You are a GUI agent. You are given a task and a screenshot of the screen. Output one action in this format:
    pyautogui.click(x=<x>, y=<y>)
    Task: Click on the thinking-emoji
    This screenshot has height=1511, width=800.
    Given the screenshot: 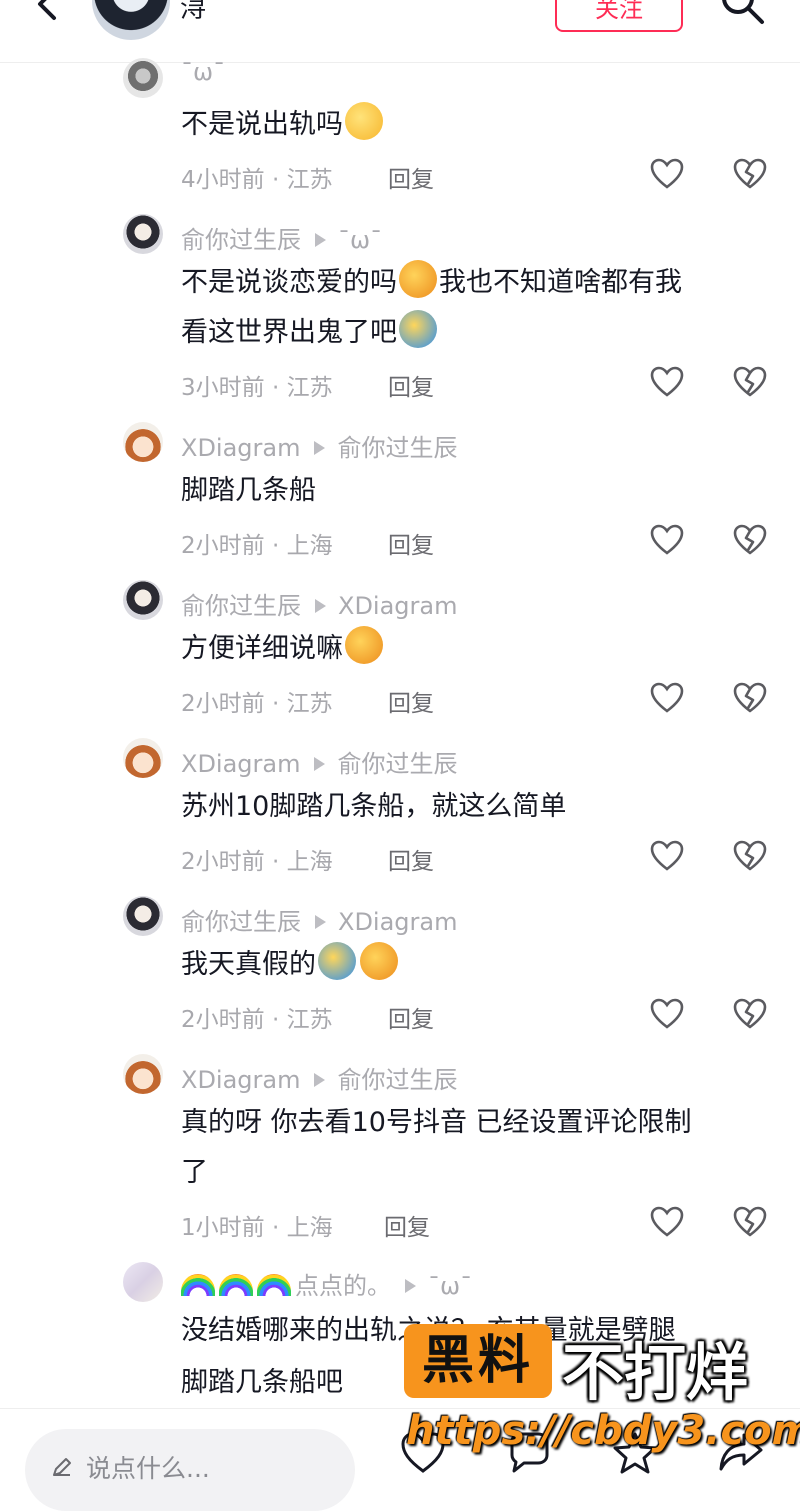 What is the action you would take?
    pyautogui.click(x=364, y=121)
    